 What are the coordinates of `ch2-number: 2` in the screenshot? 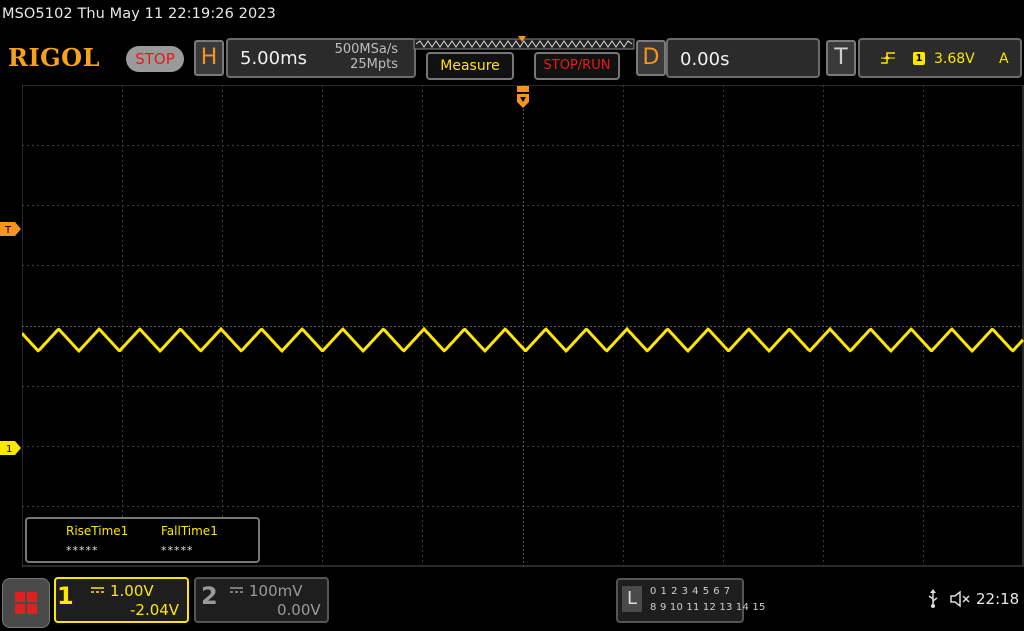 It's located at (209, 596).